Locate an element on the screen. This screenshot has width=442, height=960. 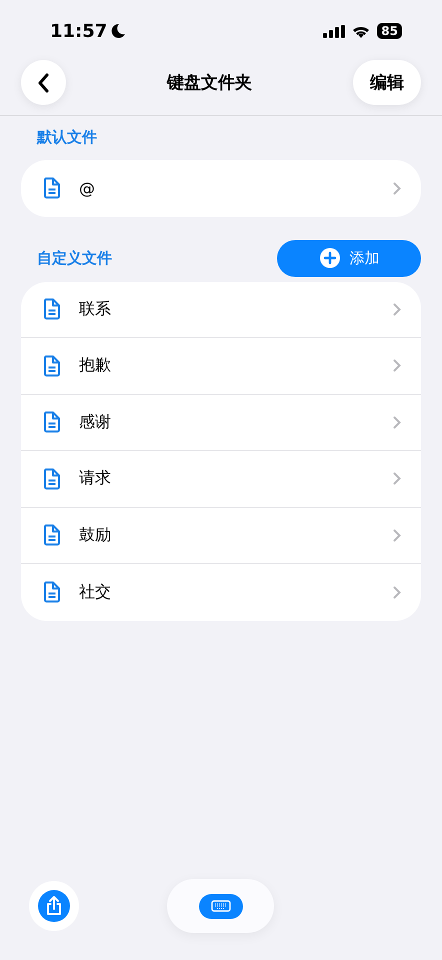
file-row: 社交 is located at coordinates (221, 592).